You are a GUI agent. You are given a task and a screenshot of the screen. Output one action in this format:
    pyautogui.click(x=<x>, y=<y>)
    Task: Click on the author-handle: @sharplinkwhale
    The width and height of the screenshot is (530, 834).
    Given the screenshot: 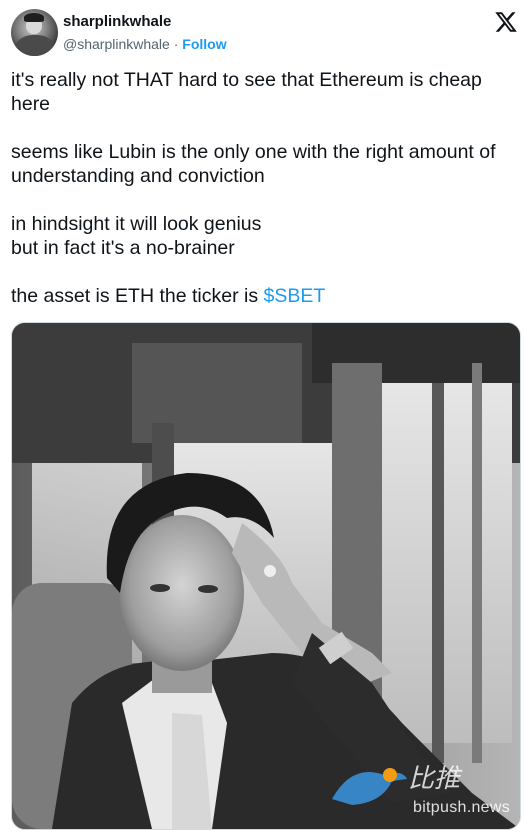 What is the action you would take?
    pyautogui.click(x=116, y=44)
    